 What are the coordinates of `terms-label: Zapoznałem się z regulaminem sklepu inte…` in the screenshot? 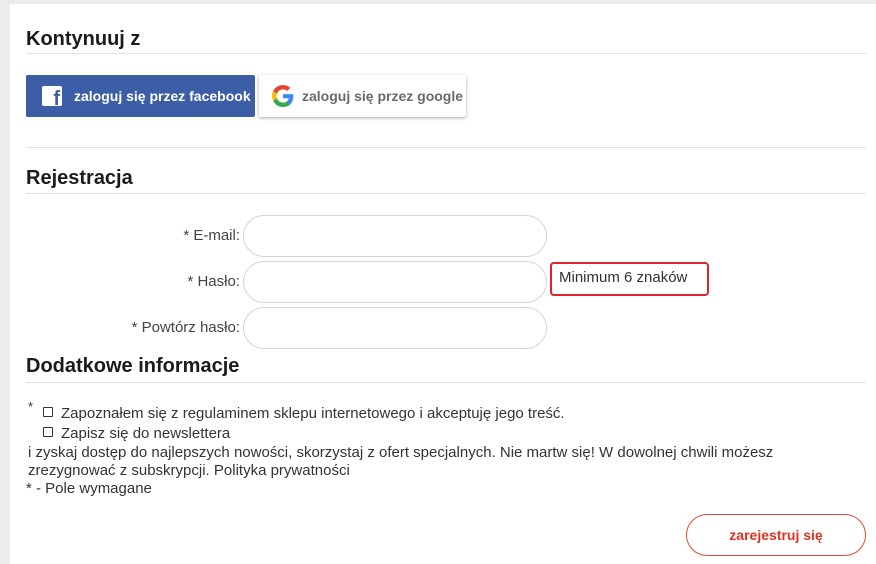 It's located at (313, 413).